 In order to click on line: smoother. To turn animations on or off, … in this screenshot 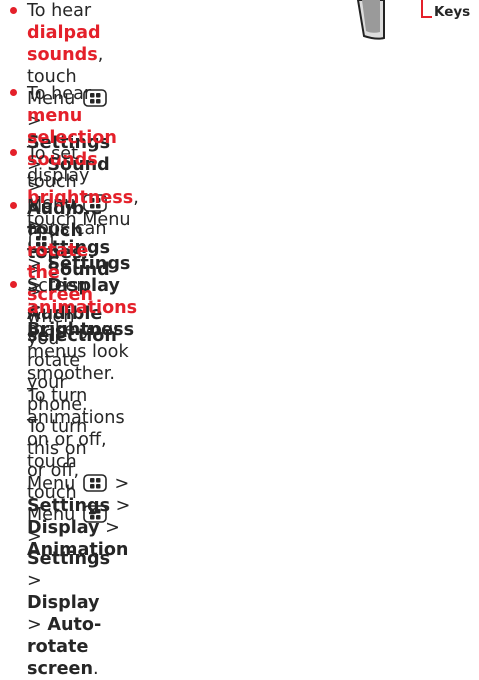, I will do `click(82, 418)`.